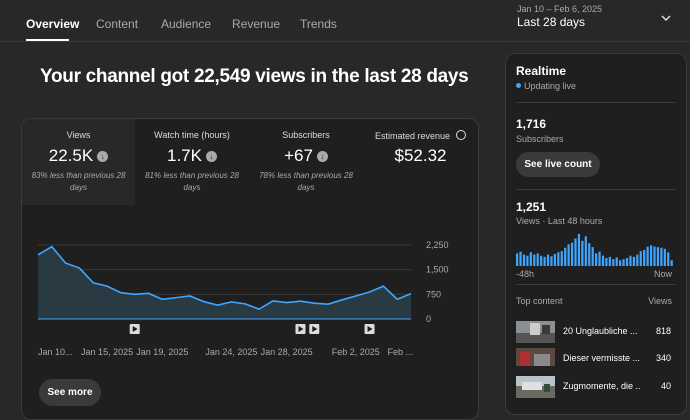 The width and height of the screenshot is (690, 420). Describe the element at coordinates (531, 124) in the screenshot. I see `subscriber-count: 1,716` at that location.